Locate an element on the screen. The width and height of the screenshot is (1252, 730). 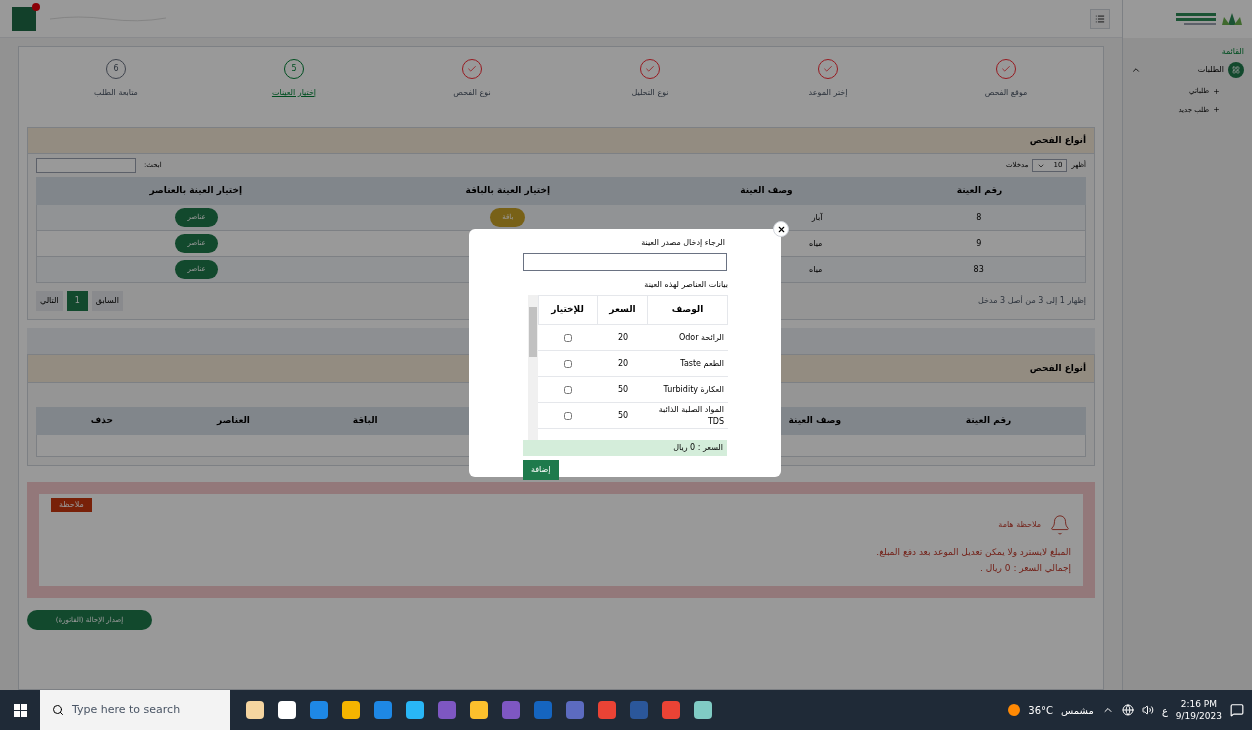
price-total: السعر : 0 ريال is located at coordinates (625, 448).